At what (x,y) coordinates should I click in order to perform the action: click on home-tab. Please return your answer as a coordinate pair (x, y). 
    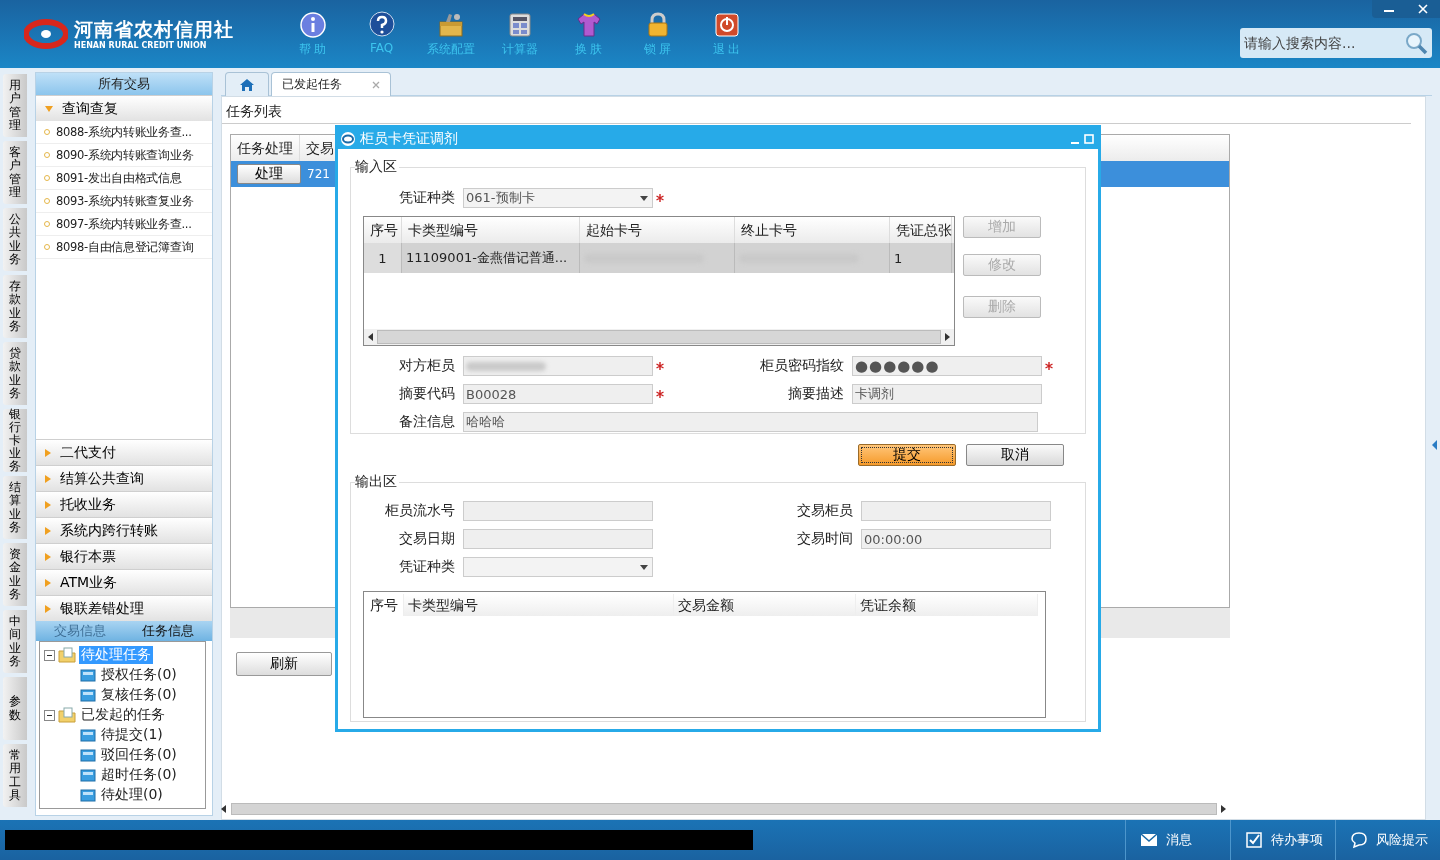
    Looking at the image, I should click on (247, 84).